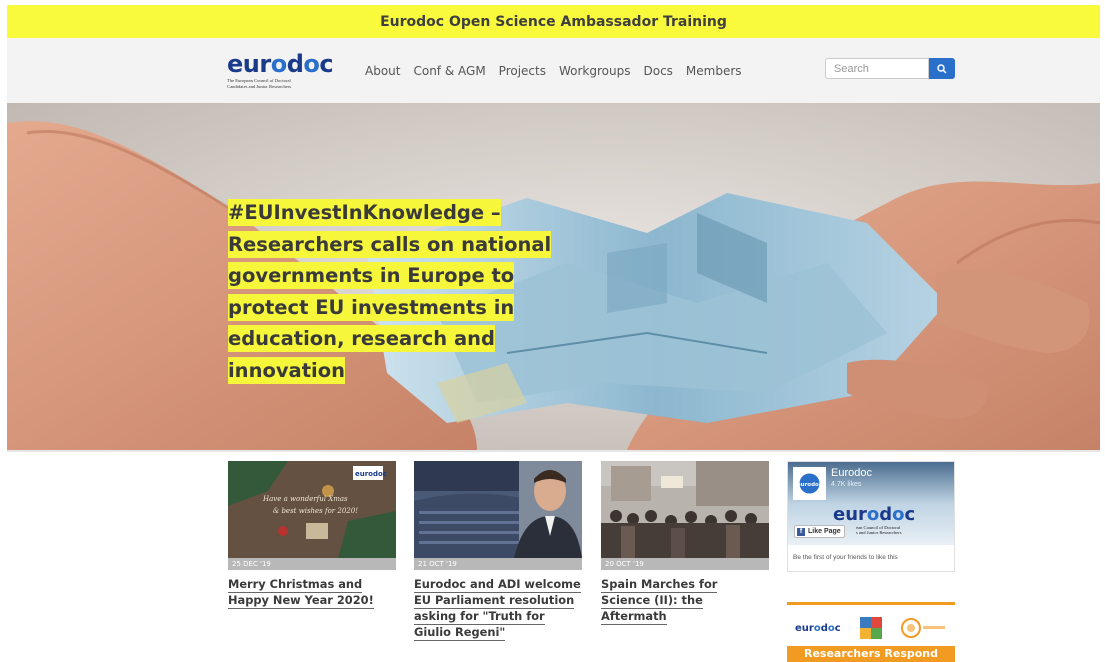  What do you see at coordinates (818, 628) in the screenshot?
I see `eurodoc-logo: eurodoc` at bounding box center [818, 628].